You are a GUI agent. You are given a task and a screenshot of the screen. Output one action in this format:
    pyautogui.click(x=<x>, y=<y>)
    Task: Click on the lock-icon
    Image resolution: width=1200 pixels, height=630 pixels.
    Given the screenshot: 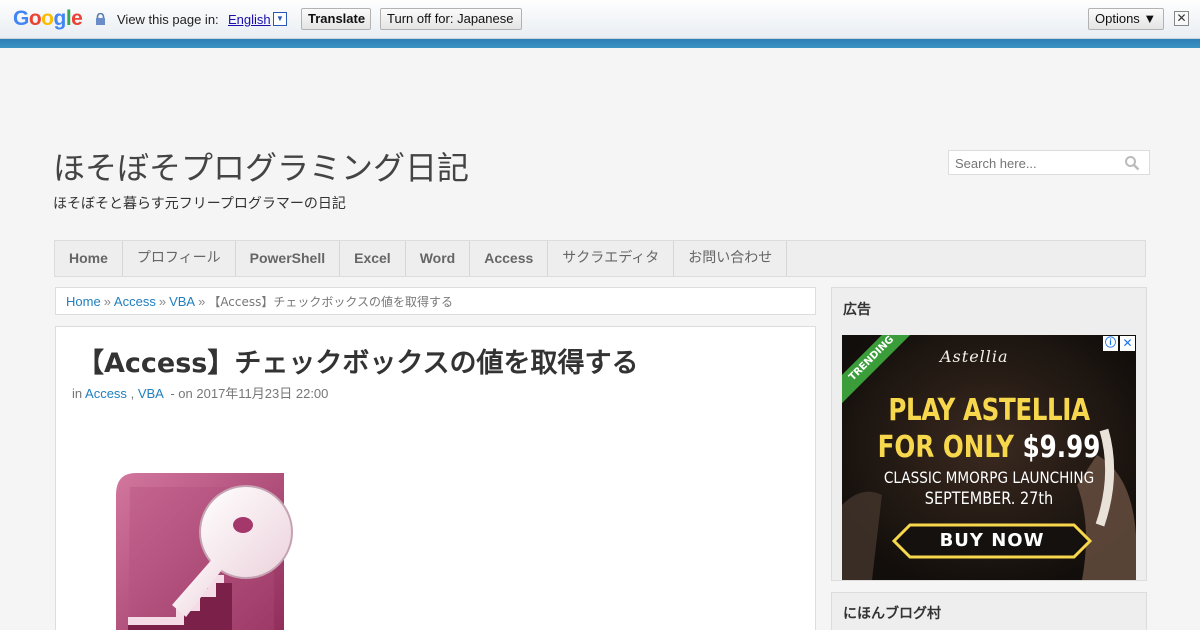 What is the action you would take?
    pyautogui.click(x=100, y=19)
    